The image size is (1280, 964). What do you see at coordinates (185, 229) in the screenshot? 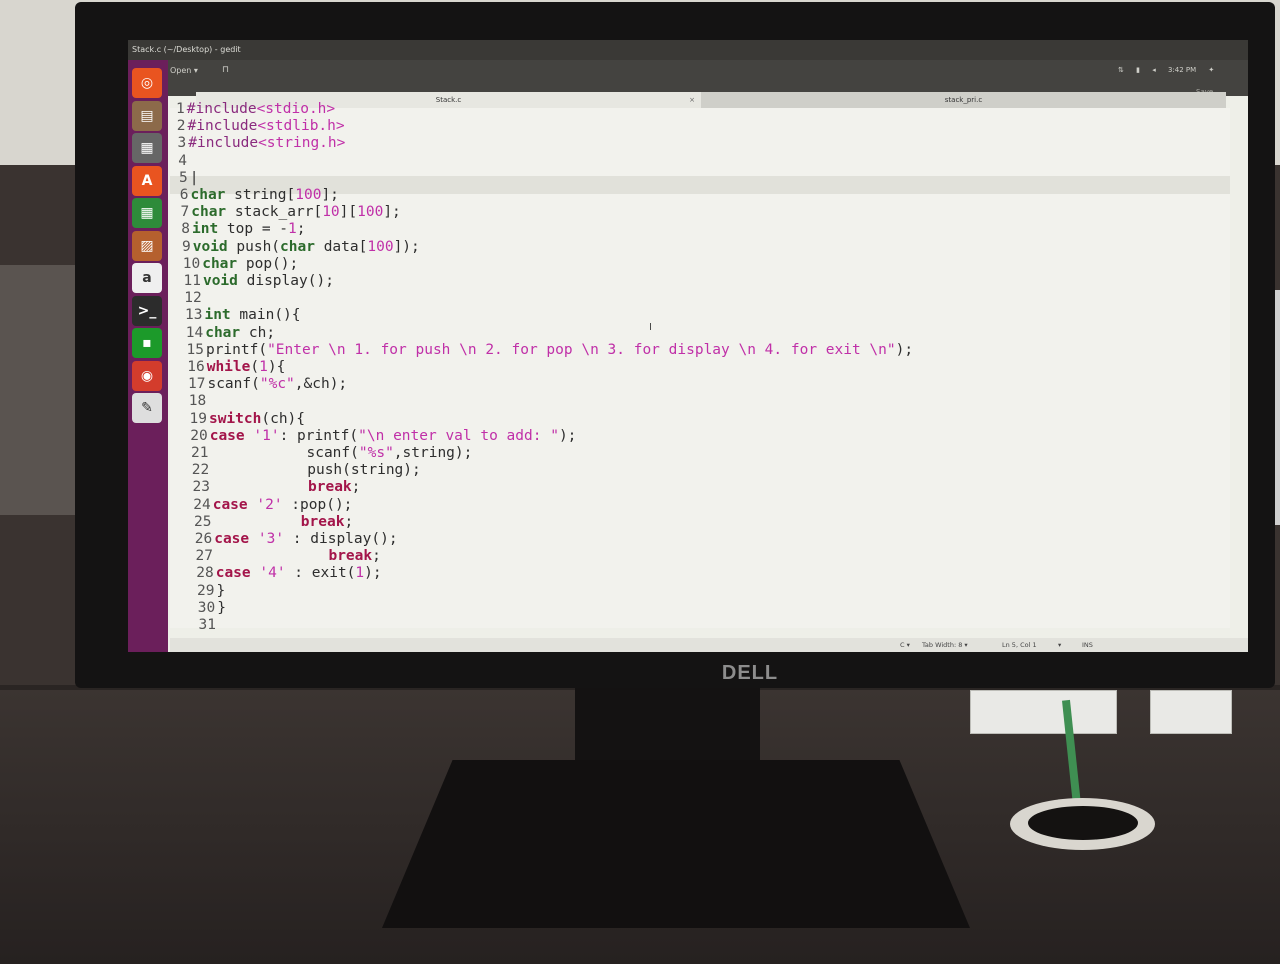
I see `line-number: 8` at bounding box center [185, 229].